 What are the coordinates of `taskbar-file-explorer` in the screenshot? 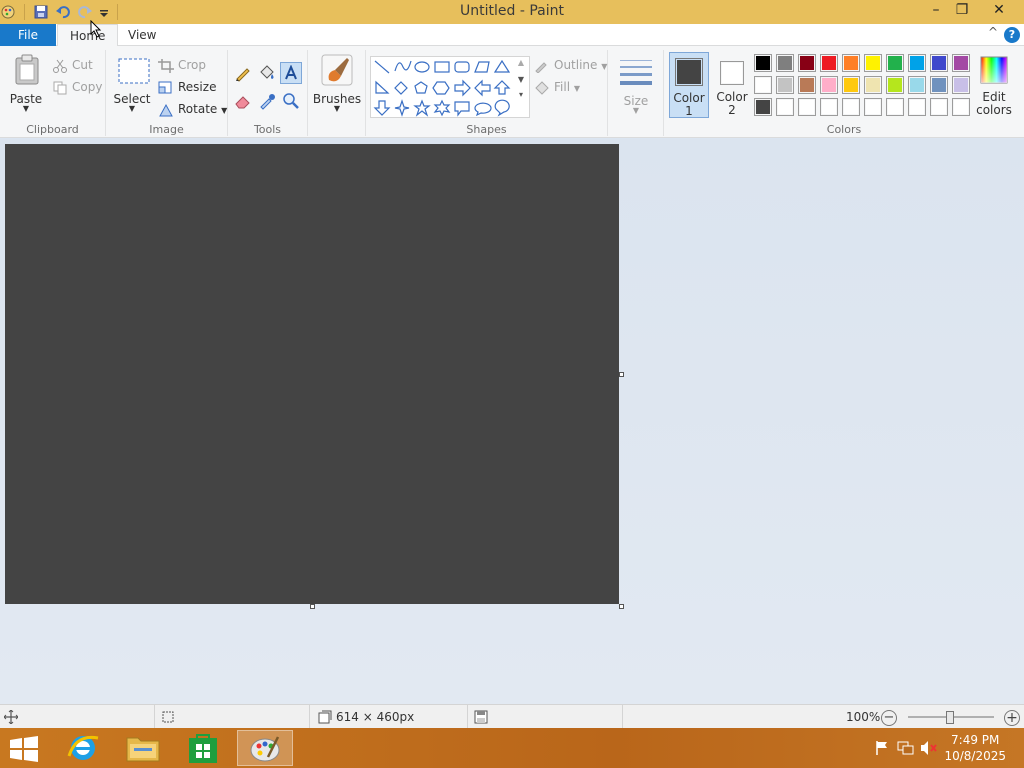 It's located at (144, 748).